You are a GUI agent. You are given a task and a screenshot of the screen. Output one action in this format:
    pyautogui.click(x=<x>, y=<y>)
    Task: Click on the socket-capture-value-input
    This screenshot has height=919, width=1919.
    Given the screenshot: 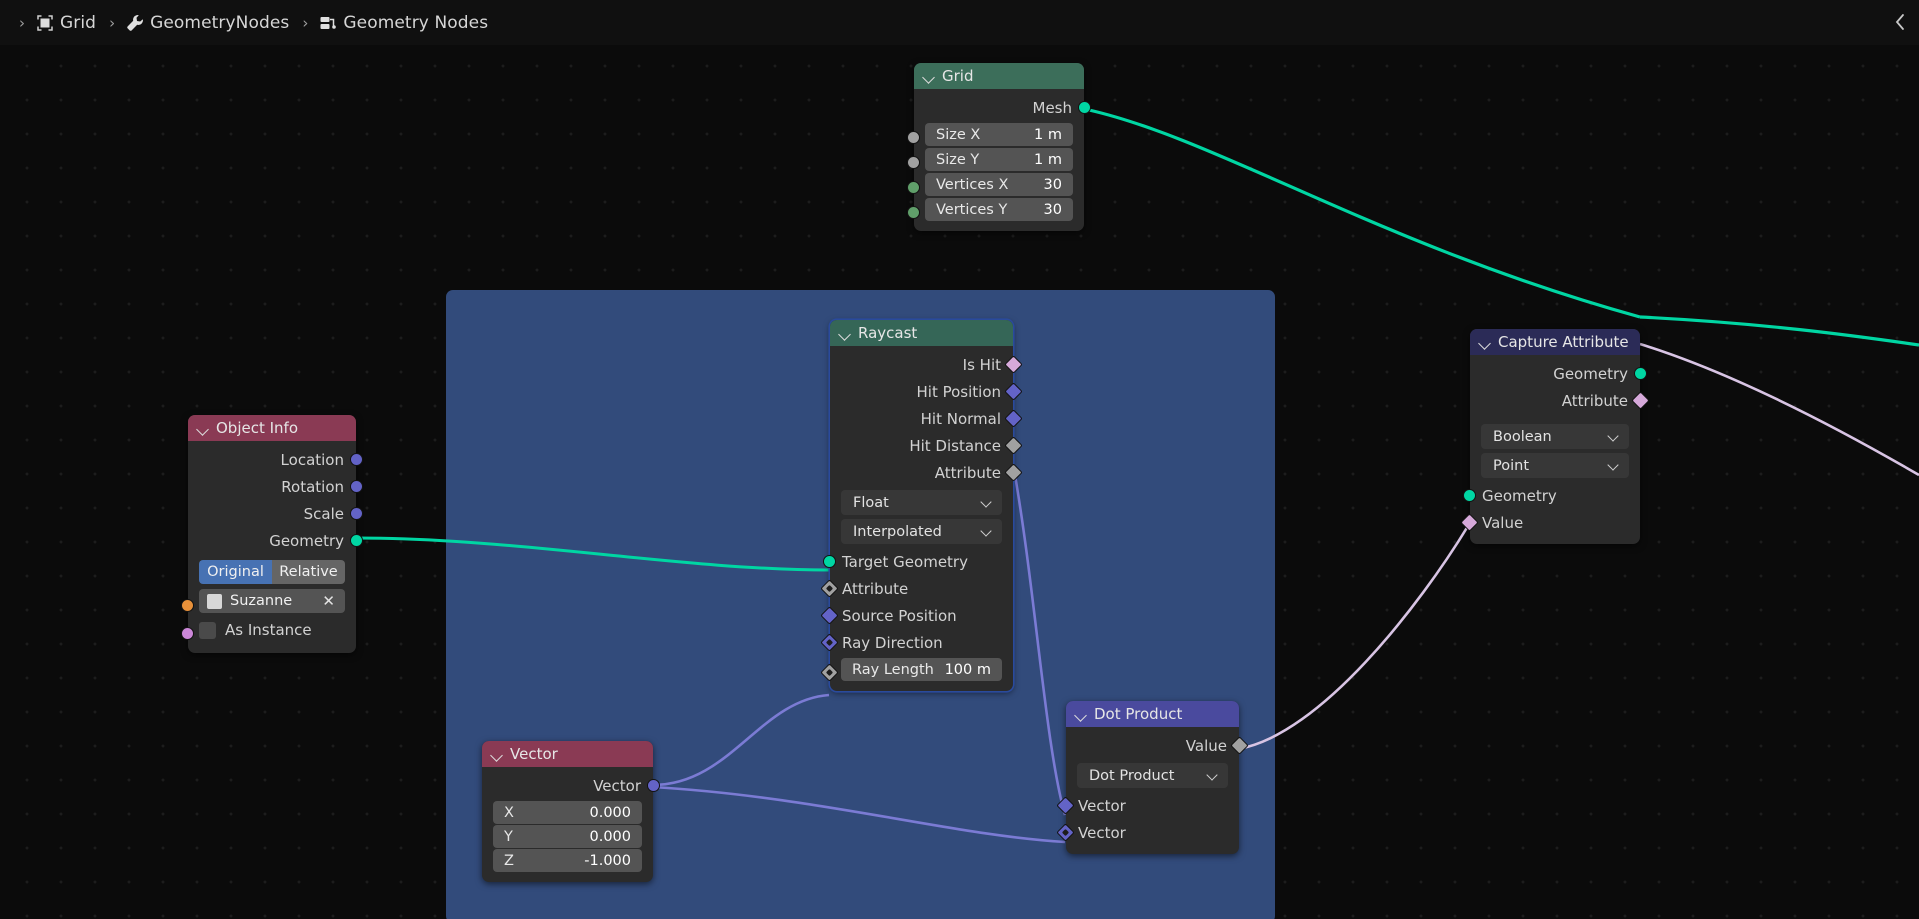 What is the action you would take?
    pyautogui.click(x=1469, y=522)
    